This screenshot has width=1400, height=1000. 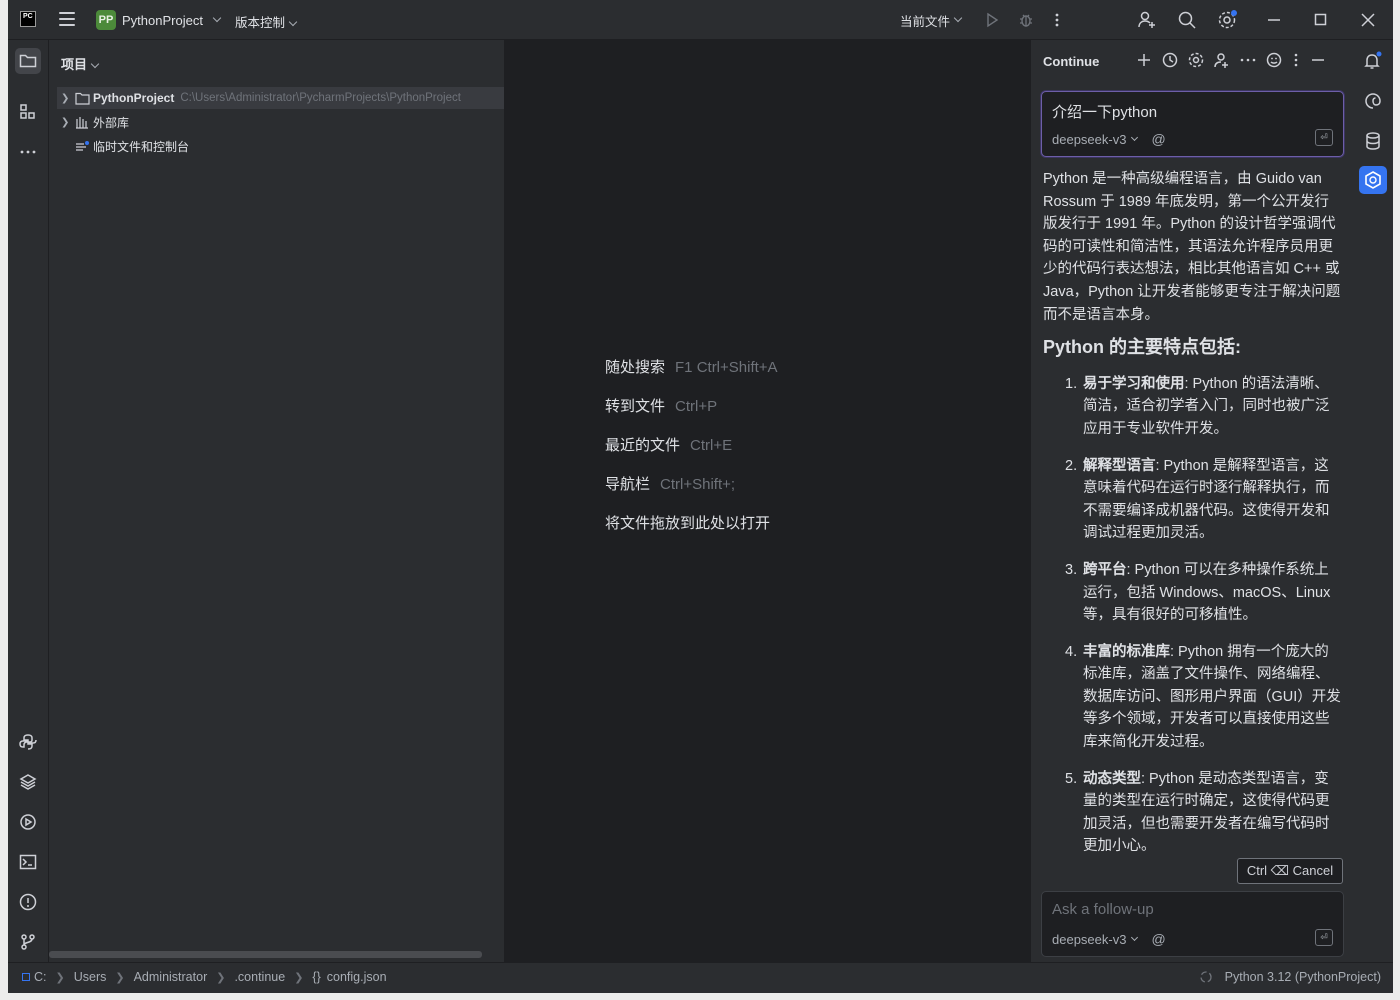 What do you see at coordinates (4, 500) in the screenshot?
I see `screen-edge-left` at bounding box center [4, 500].